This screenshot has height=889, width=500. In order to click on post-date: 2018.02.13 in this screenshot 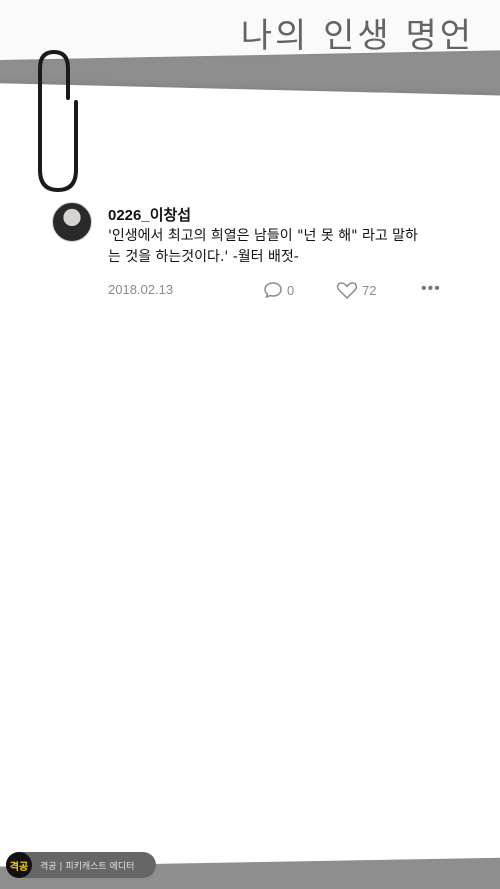, I will do `click(141, 289)`.